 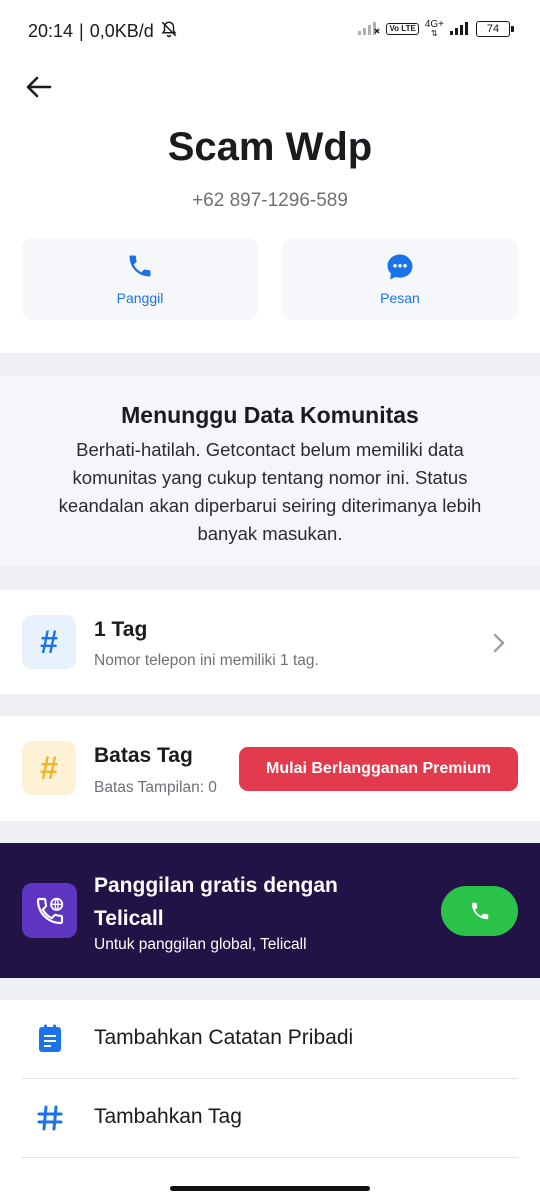 I want to click on telicall-title: Panggilan gratis dengan Telicall, so click(x=216, y=902).